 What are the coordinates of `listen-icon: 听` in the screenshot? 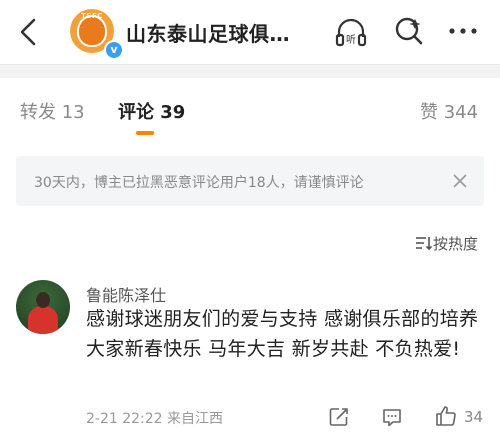 It's located at (351, 32).